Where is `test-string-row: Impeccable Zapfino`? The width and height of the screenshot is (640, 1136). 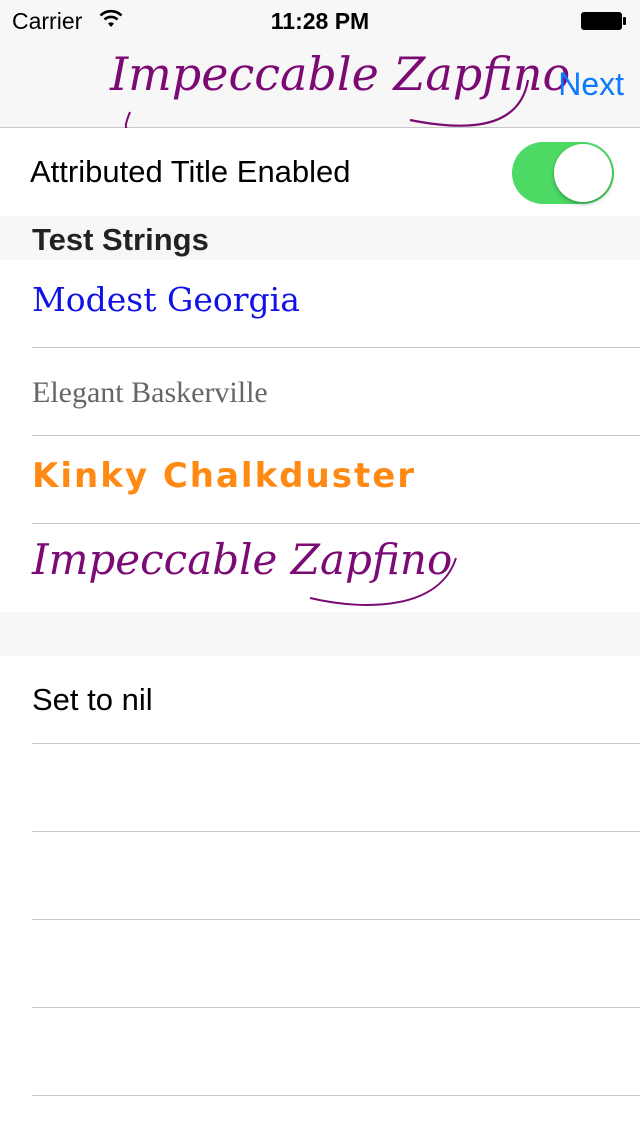 test-string-row: Impeccable Zapfino is located at coordinates (320, 568).